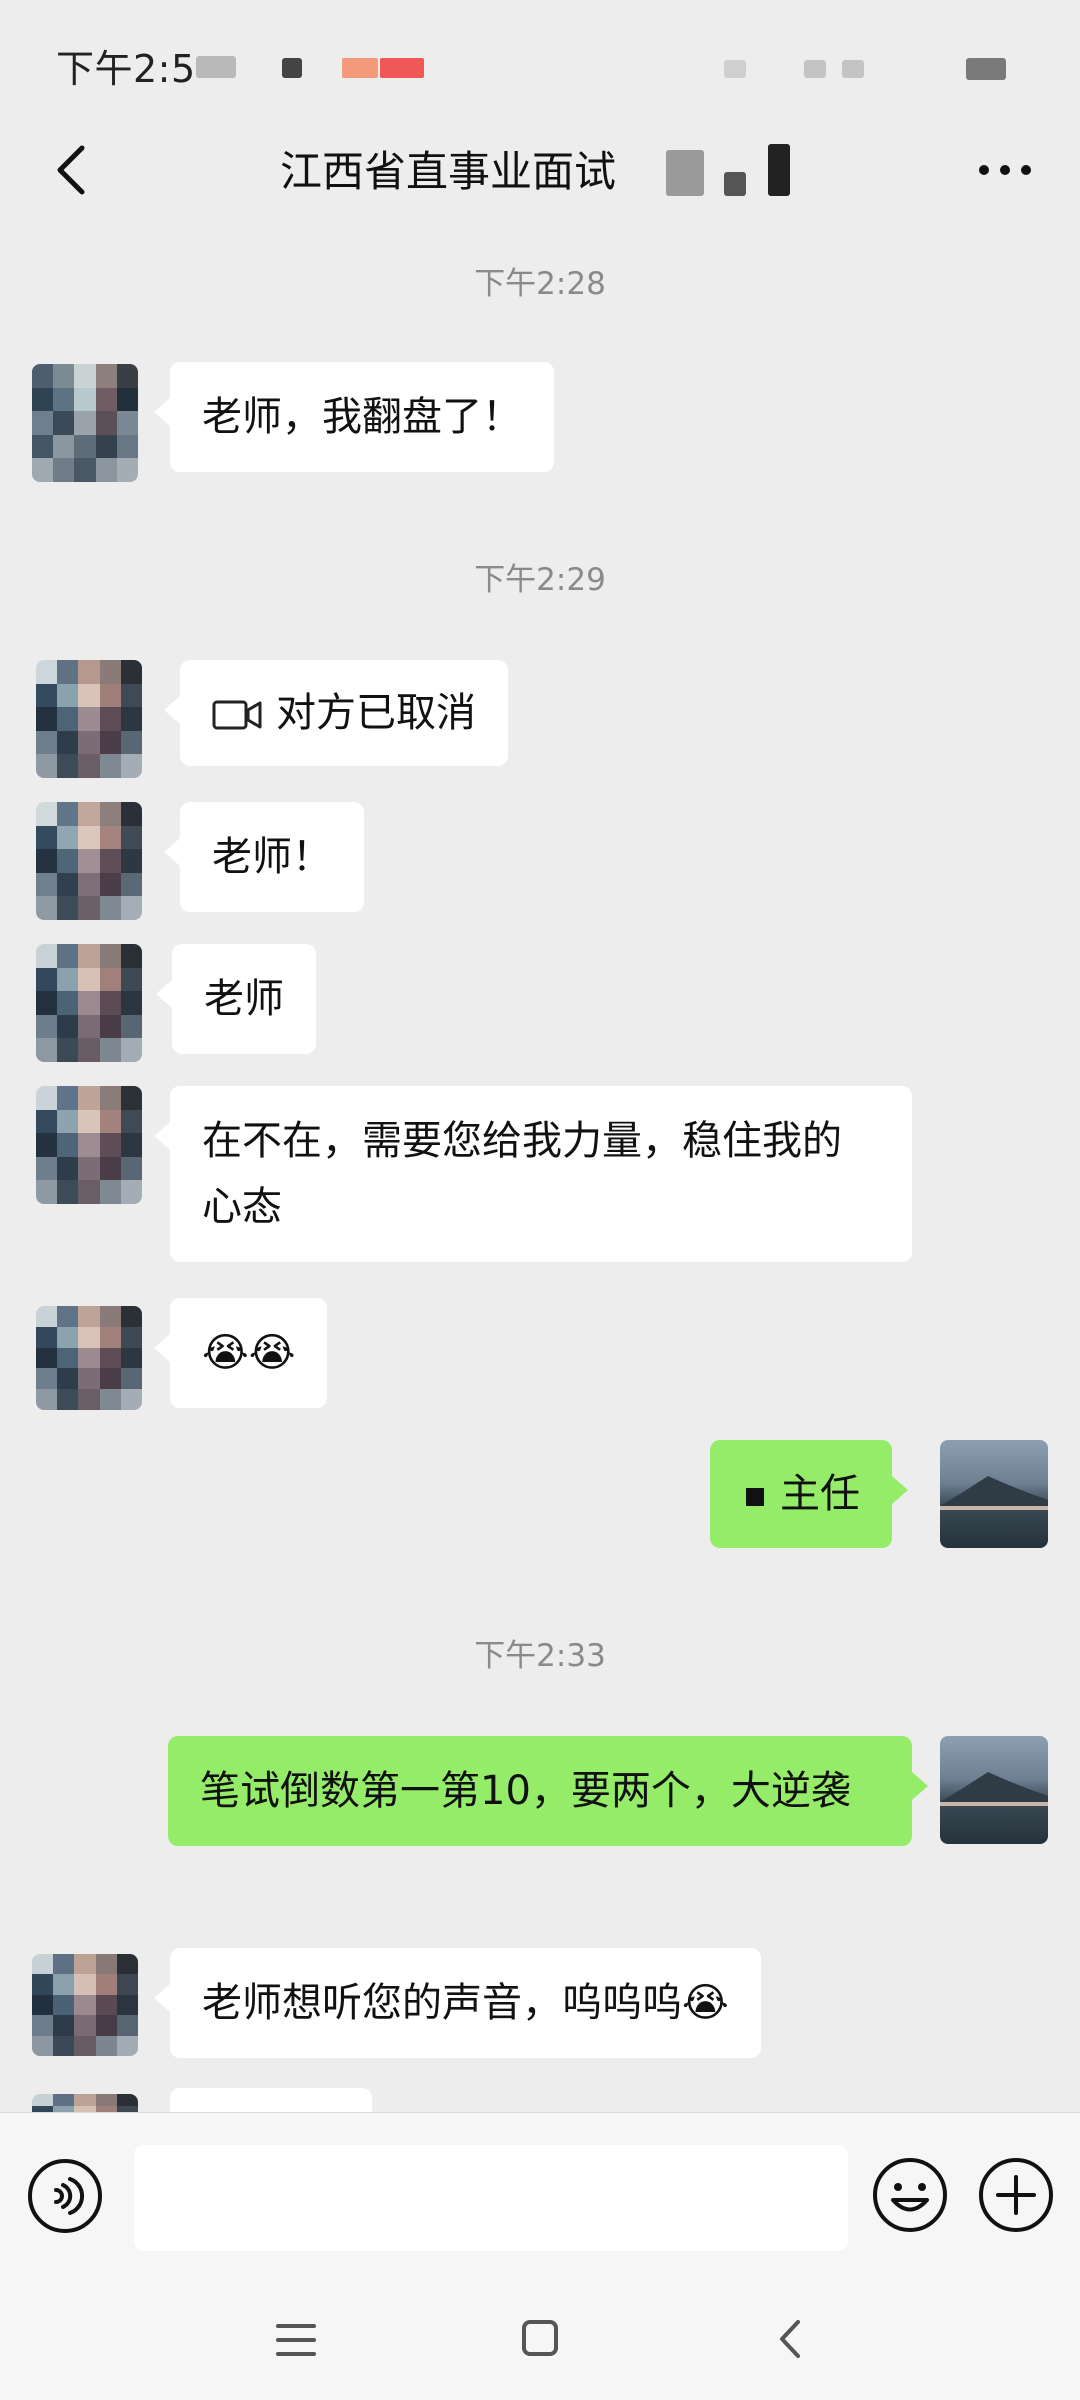  Describe the element at coordinates (65, 2196) in the screenshot. I see `voice-icon` at that location.